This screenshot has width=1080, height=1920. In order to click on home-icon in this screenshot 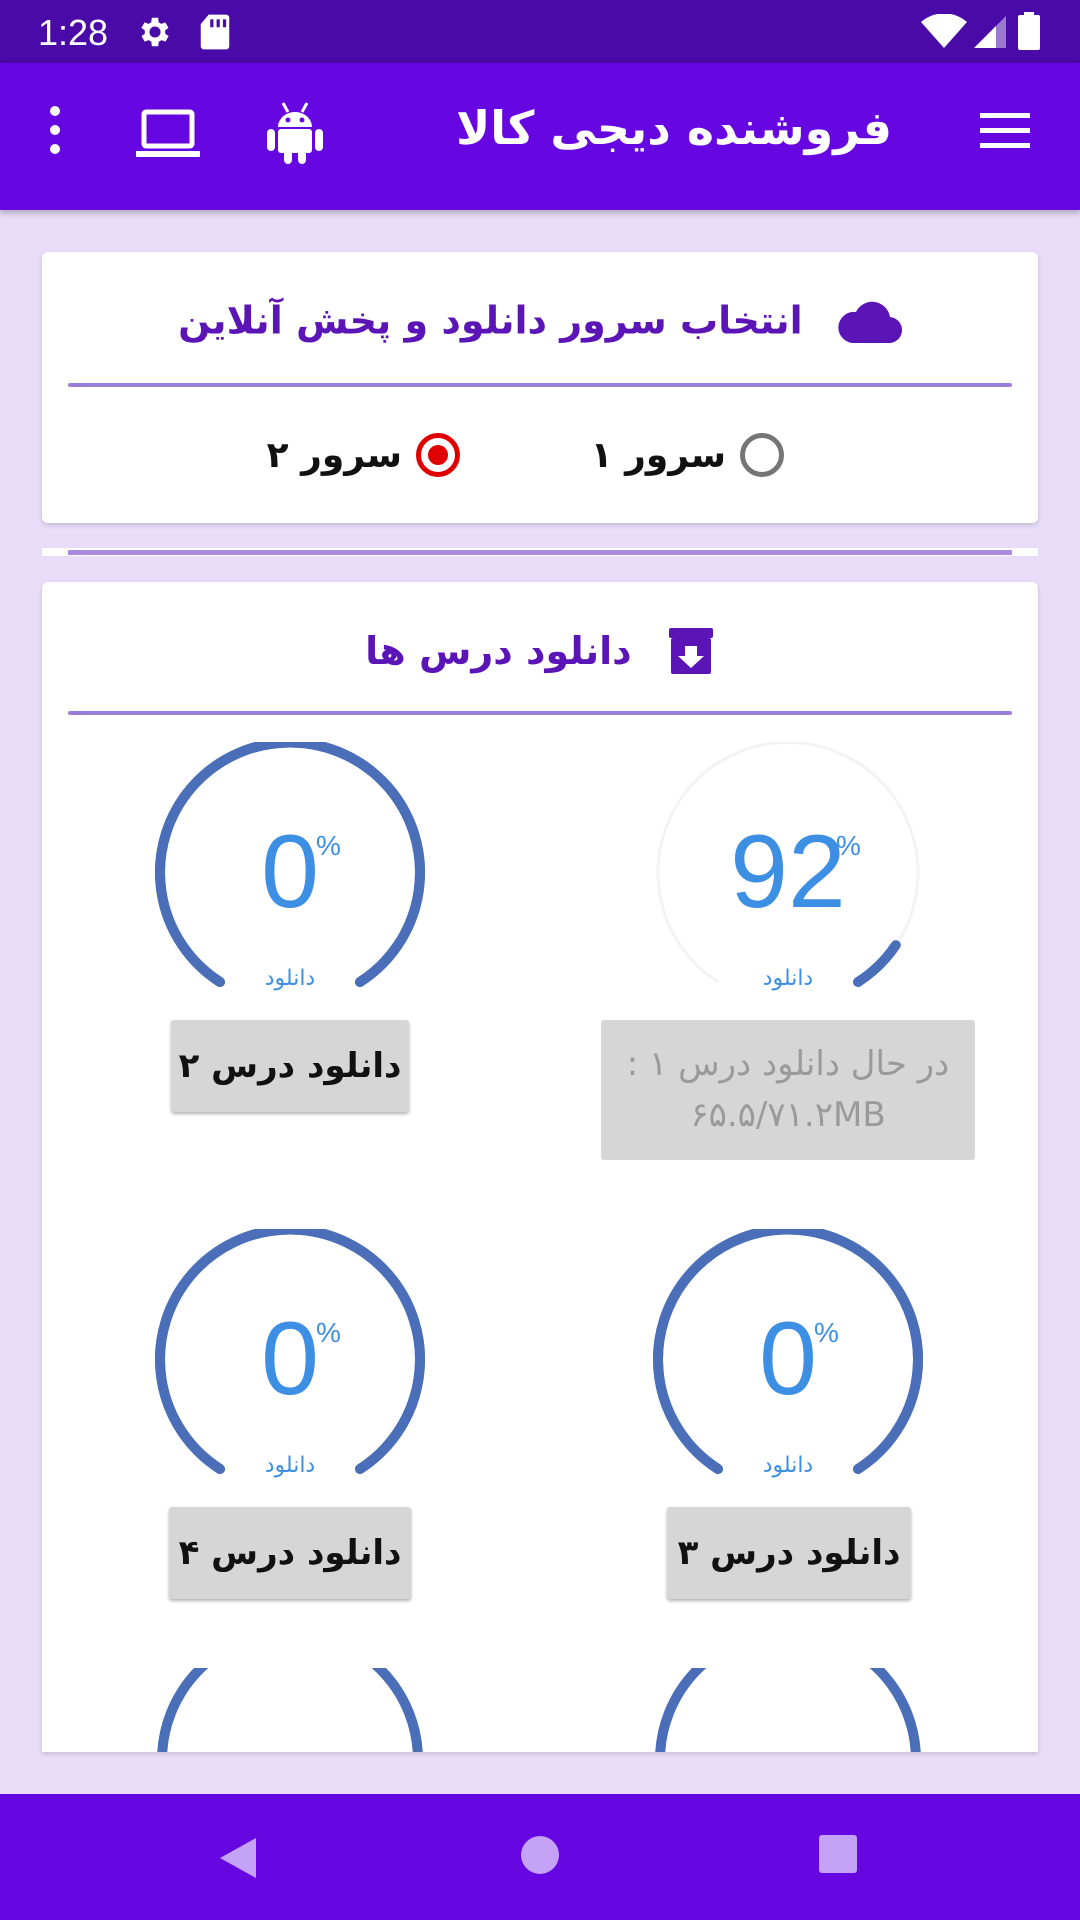, I will do `click(540, 1855)`.